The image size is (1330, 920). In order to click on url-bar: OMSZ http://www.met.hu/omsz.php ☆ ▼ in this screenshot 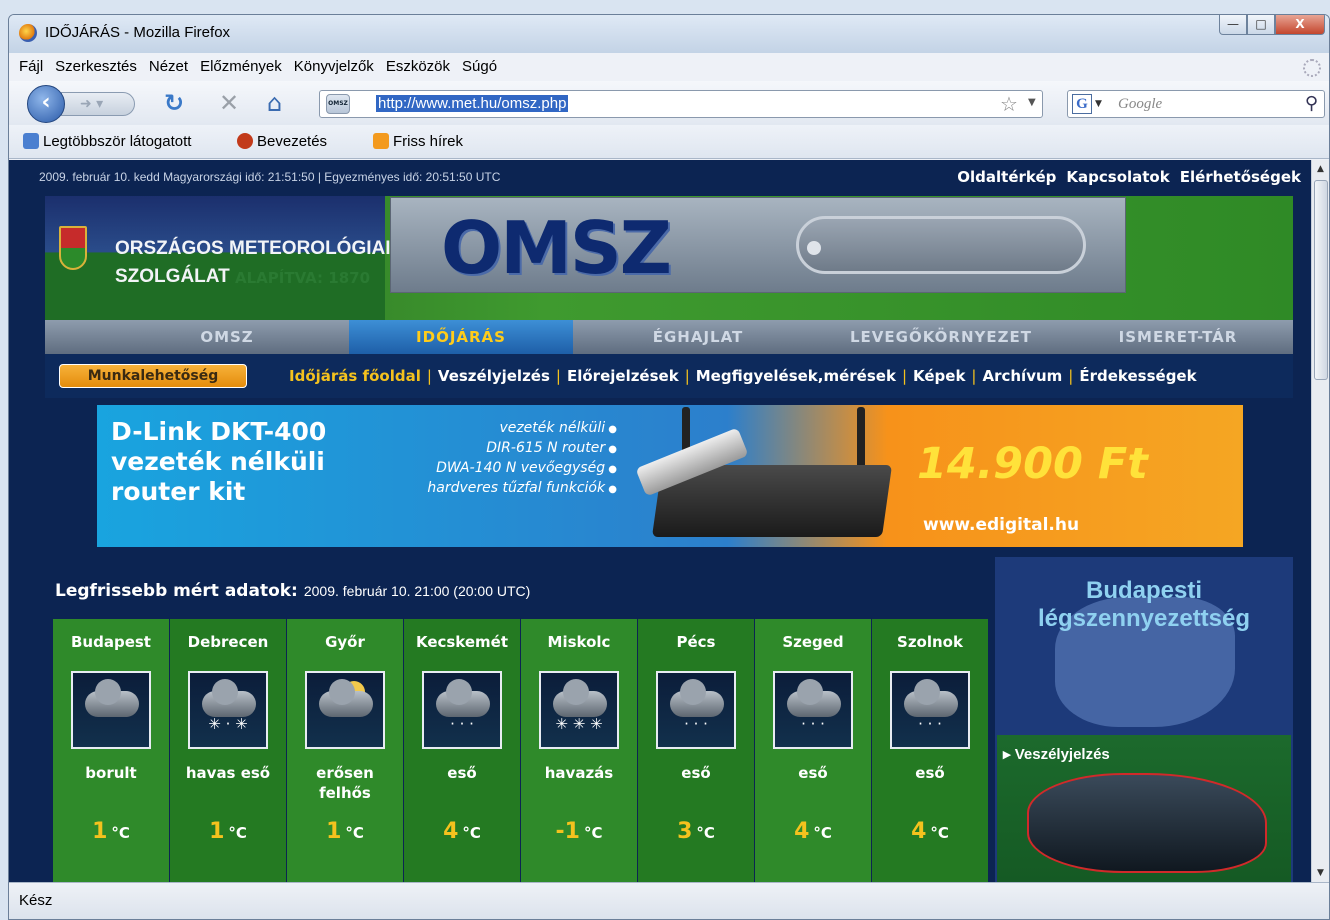, I will do `click(681, 104)`.